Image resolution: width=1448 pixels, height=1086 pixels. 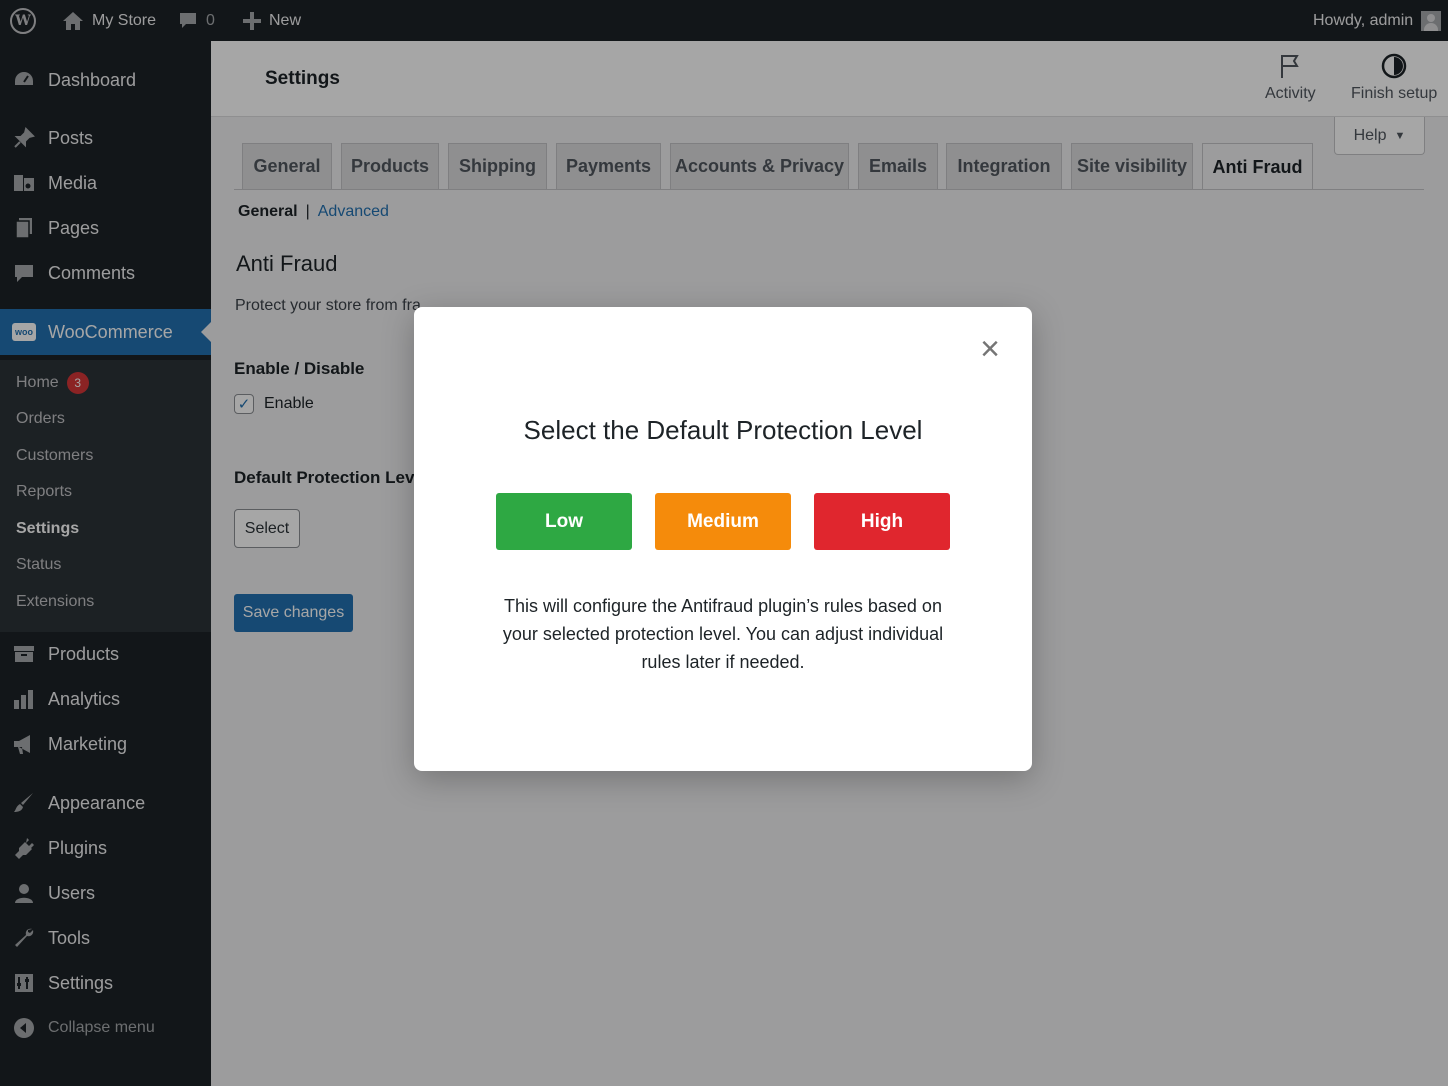 What do you see at coordinates (723, 430) in the screenshot?
I see `modal-title: Select the Default Protection Level` at bounding box center [723, 430].